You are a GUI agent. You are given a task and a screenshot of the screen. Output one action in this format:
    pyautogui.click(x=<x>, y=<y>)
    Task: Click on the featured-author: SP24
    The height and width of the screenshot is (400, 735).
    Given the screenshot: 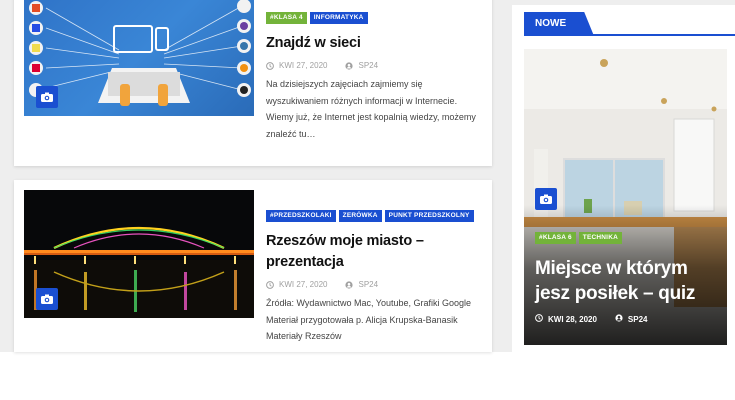 What is the action you would take?
    pyautogui.click(x=638, y=319)
    